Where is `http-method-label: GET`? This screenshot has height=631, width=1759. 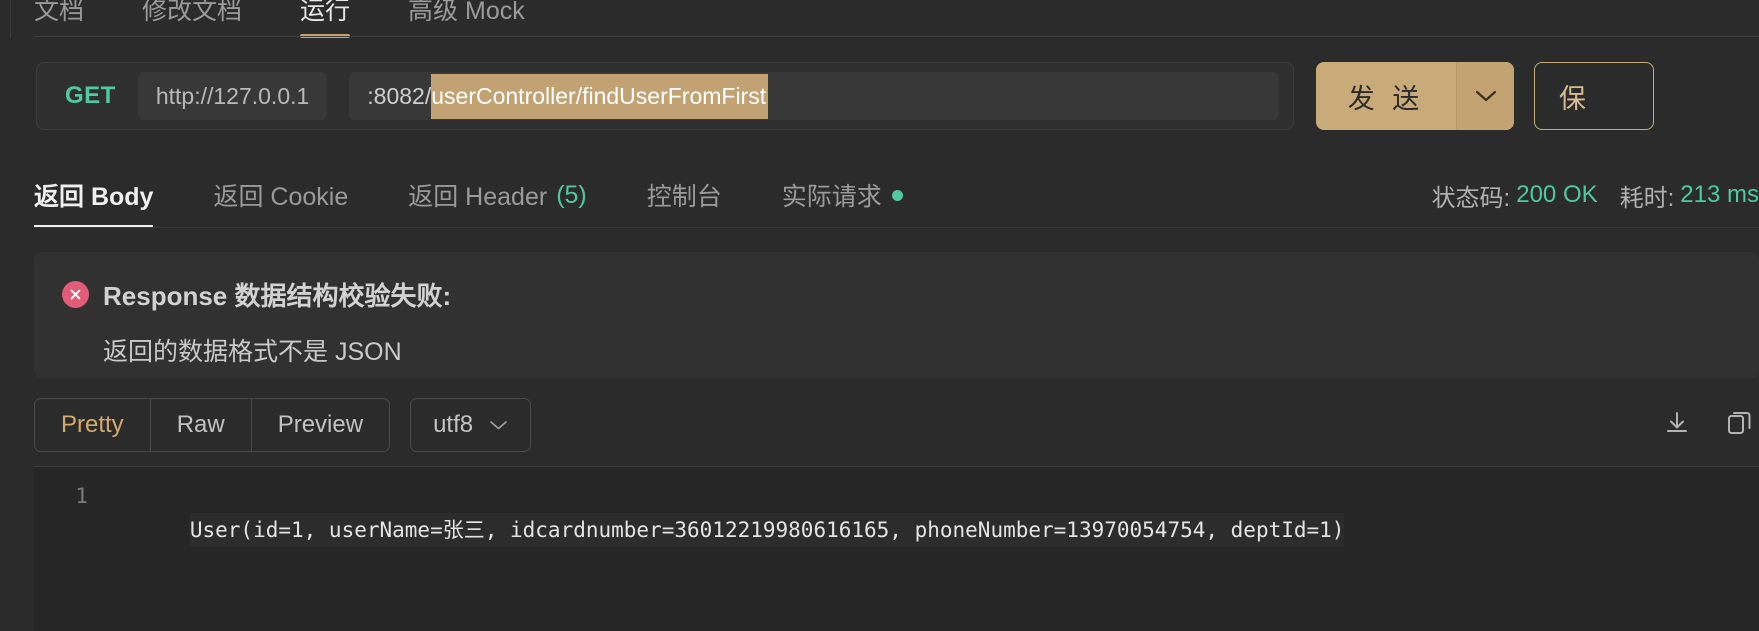
http-method-label: GET is located at coordinates (94, 96).